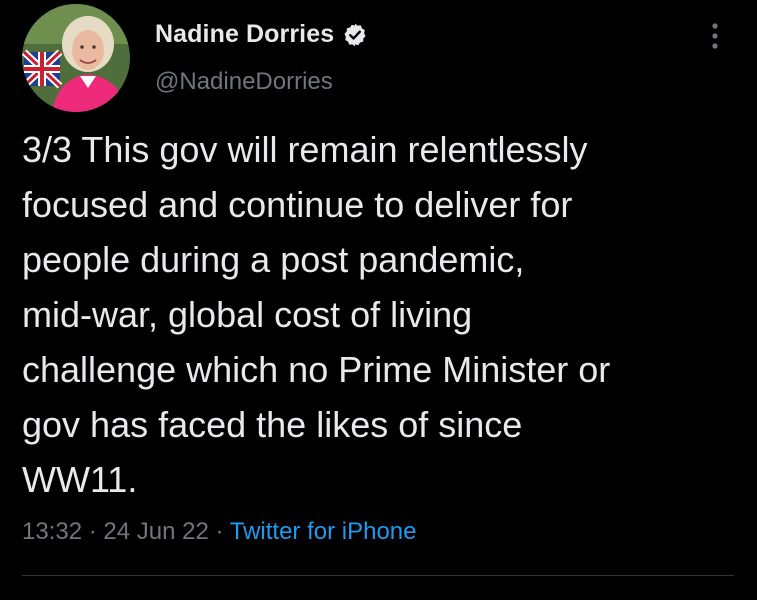  What do you see at coordinates (273, 259) in the screenshot?
I see `tweet-text-line: people during a post pandemic,` at bounding box center [273, 259].